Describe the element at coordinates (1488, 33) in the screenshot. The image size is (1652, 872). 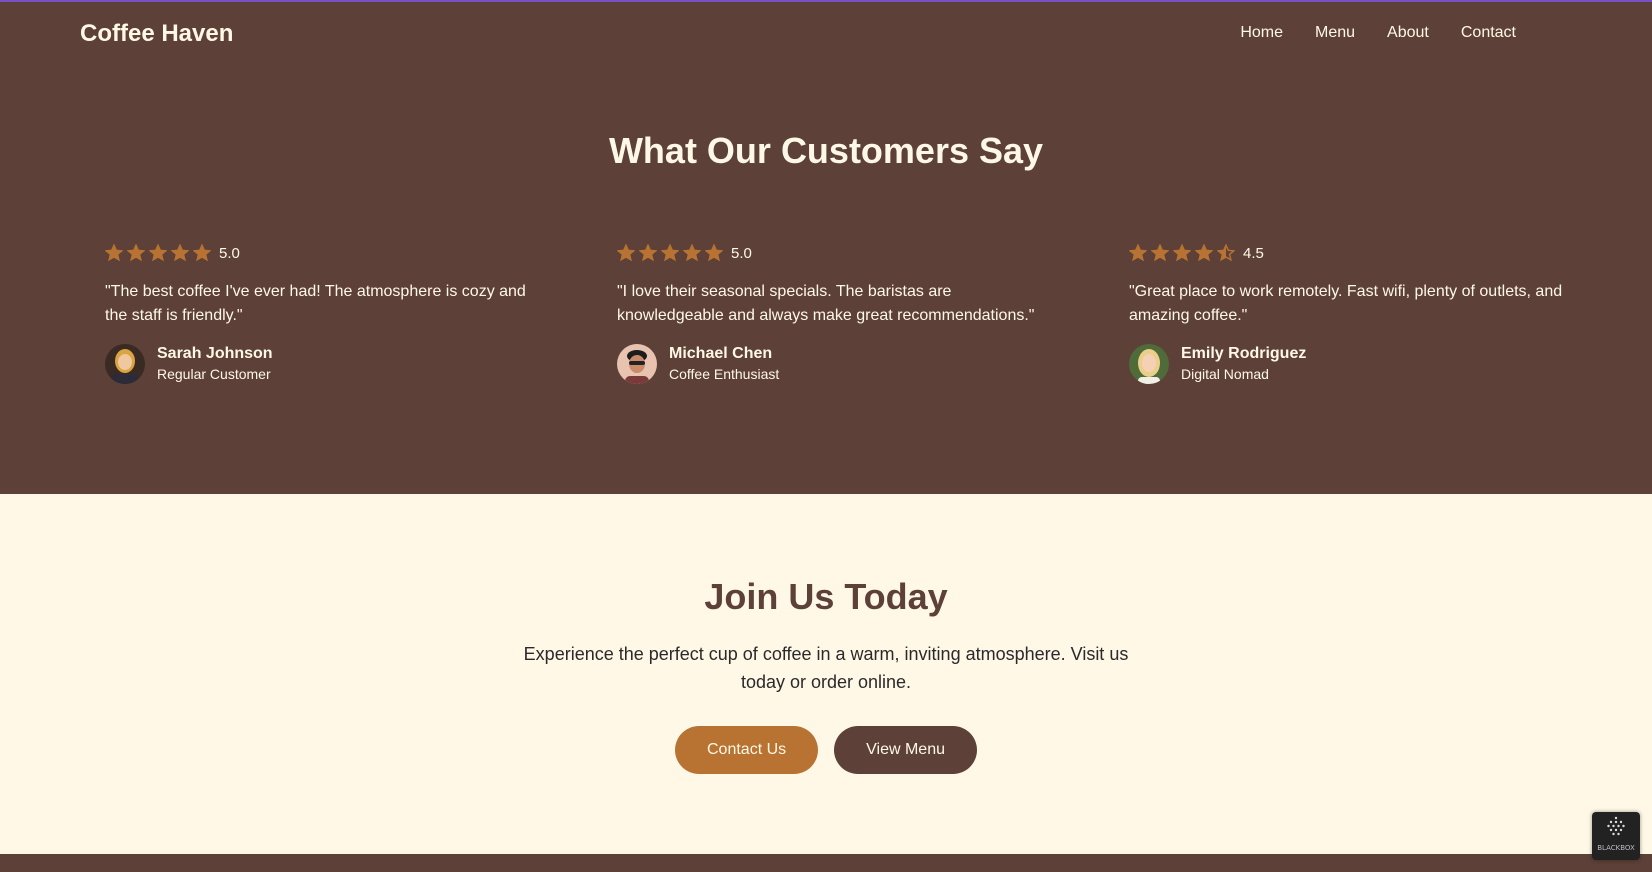
I see `nav-contact: Contact` at that location.